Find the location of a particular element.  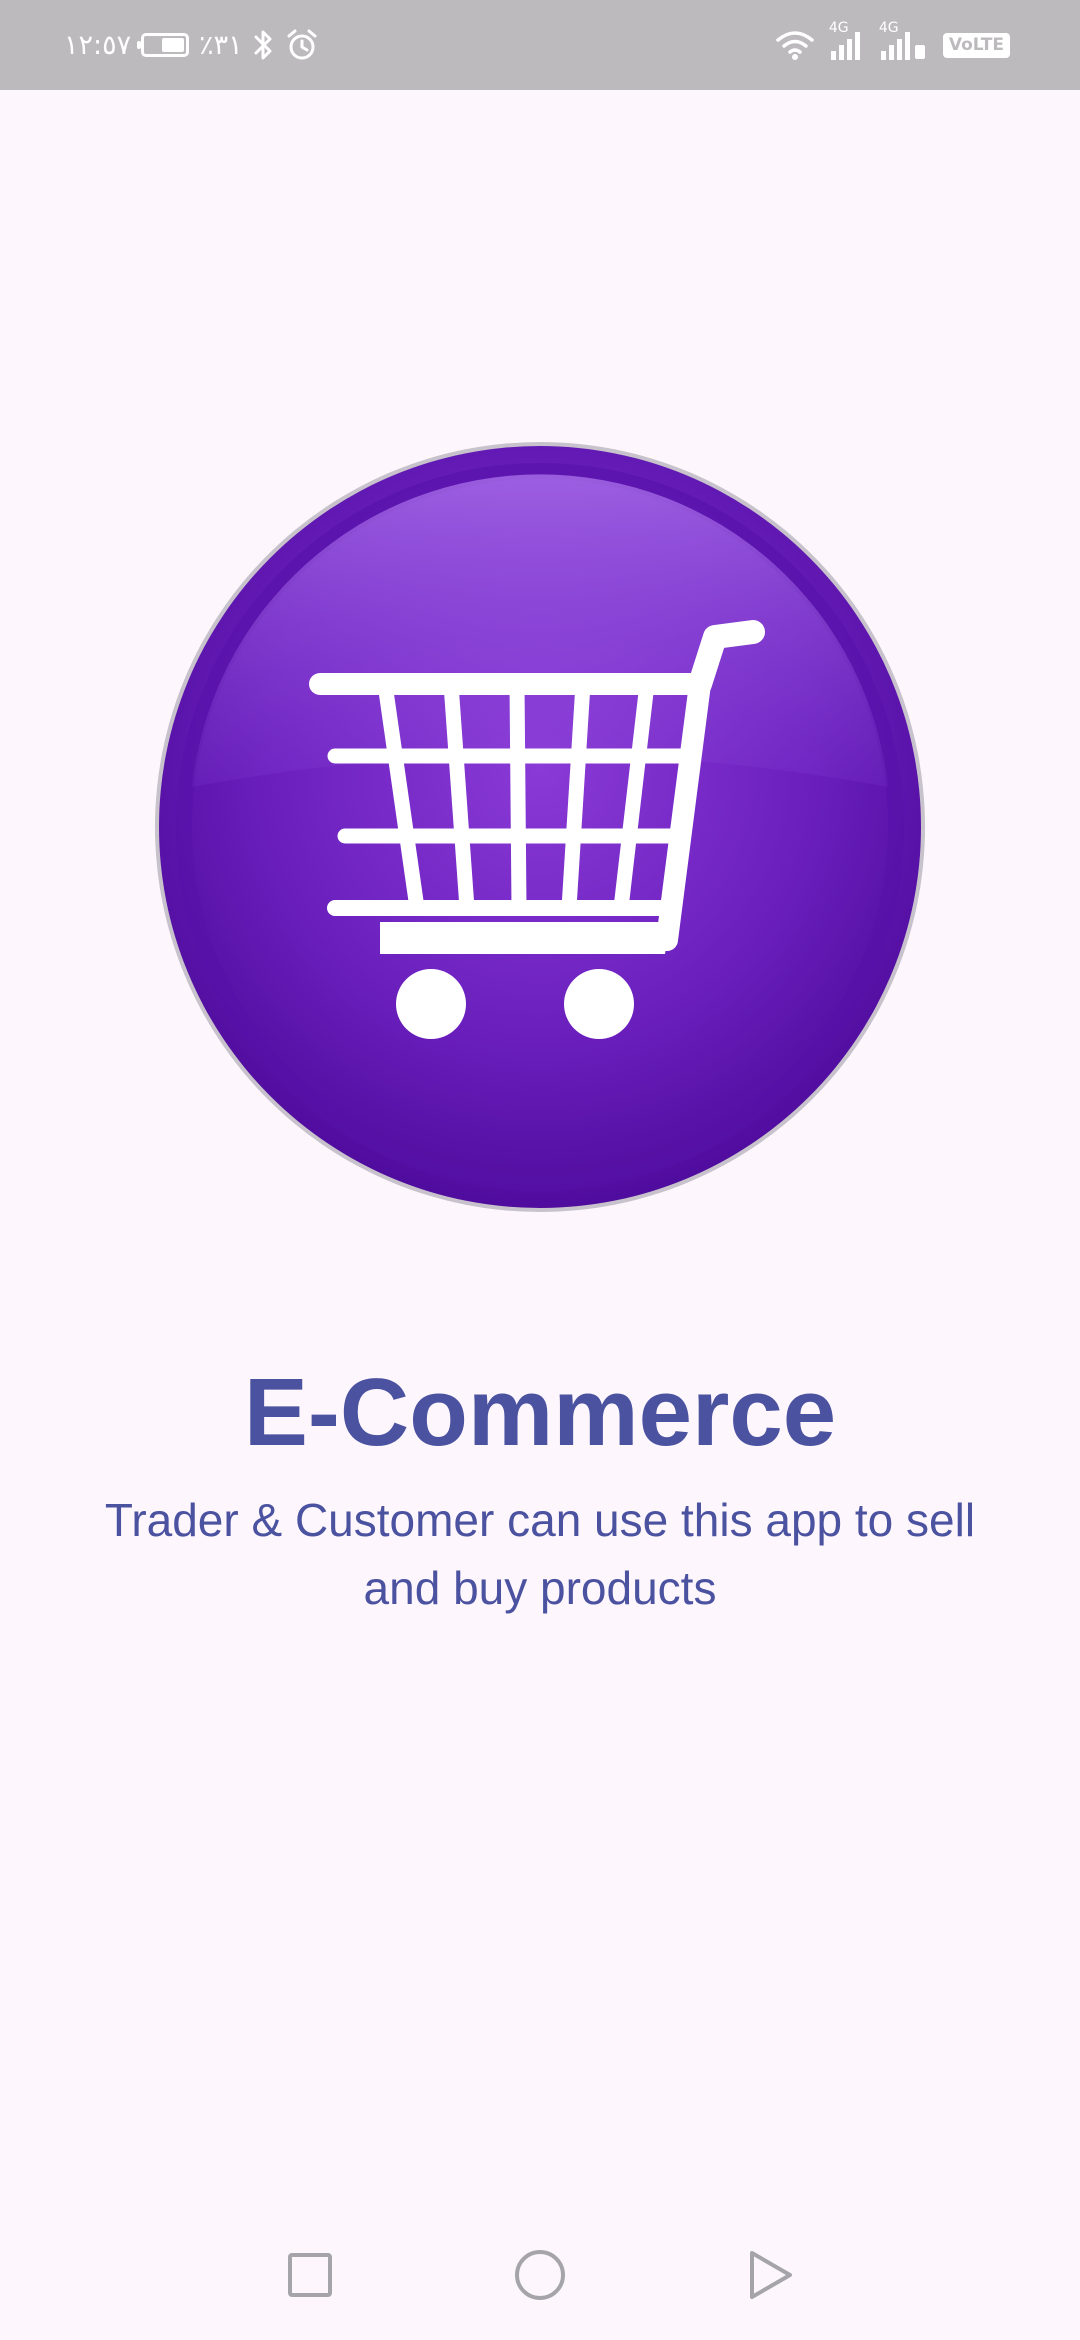

navigation-bar is located at coordinates (540, 2275).